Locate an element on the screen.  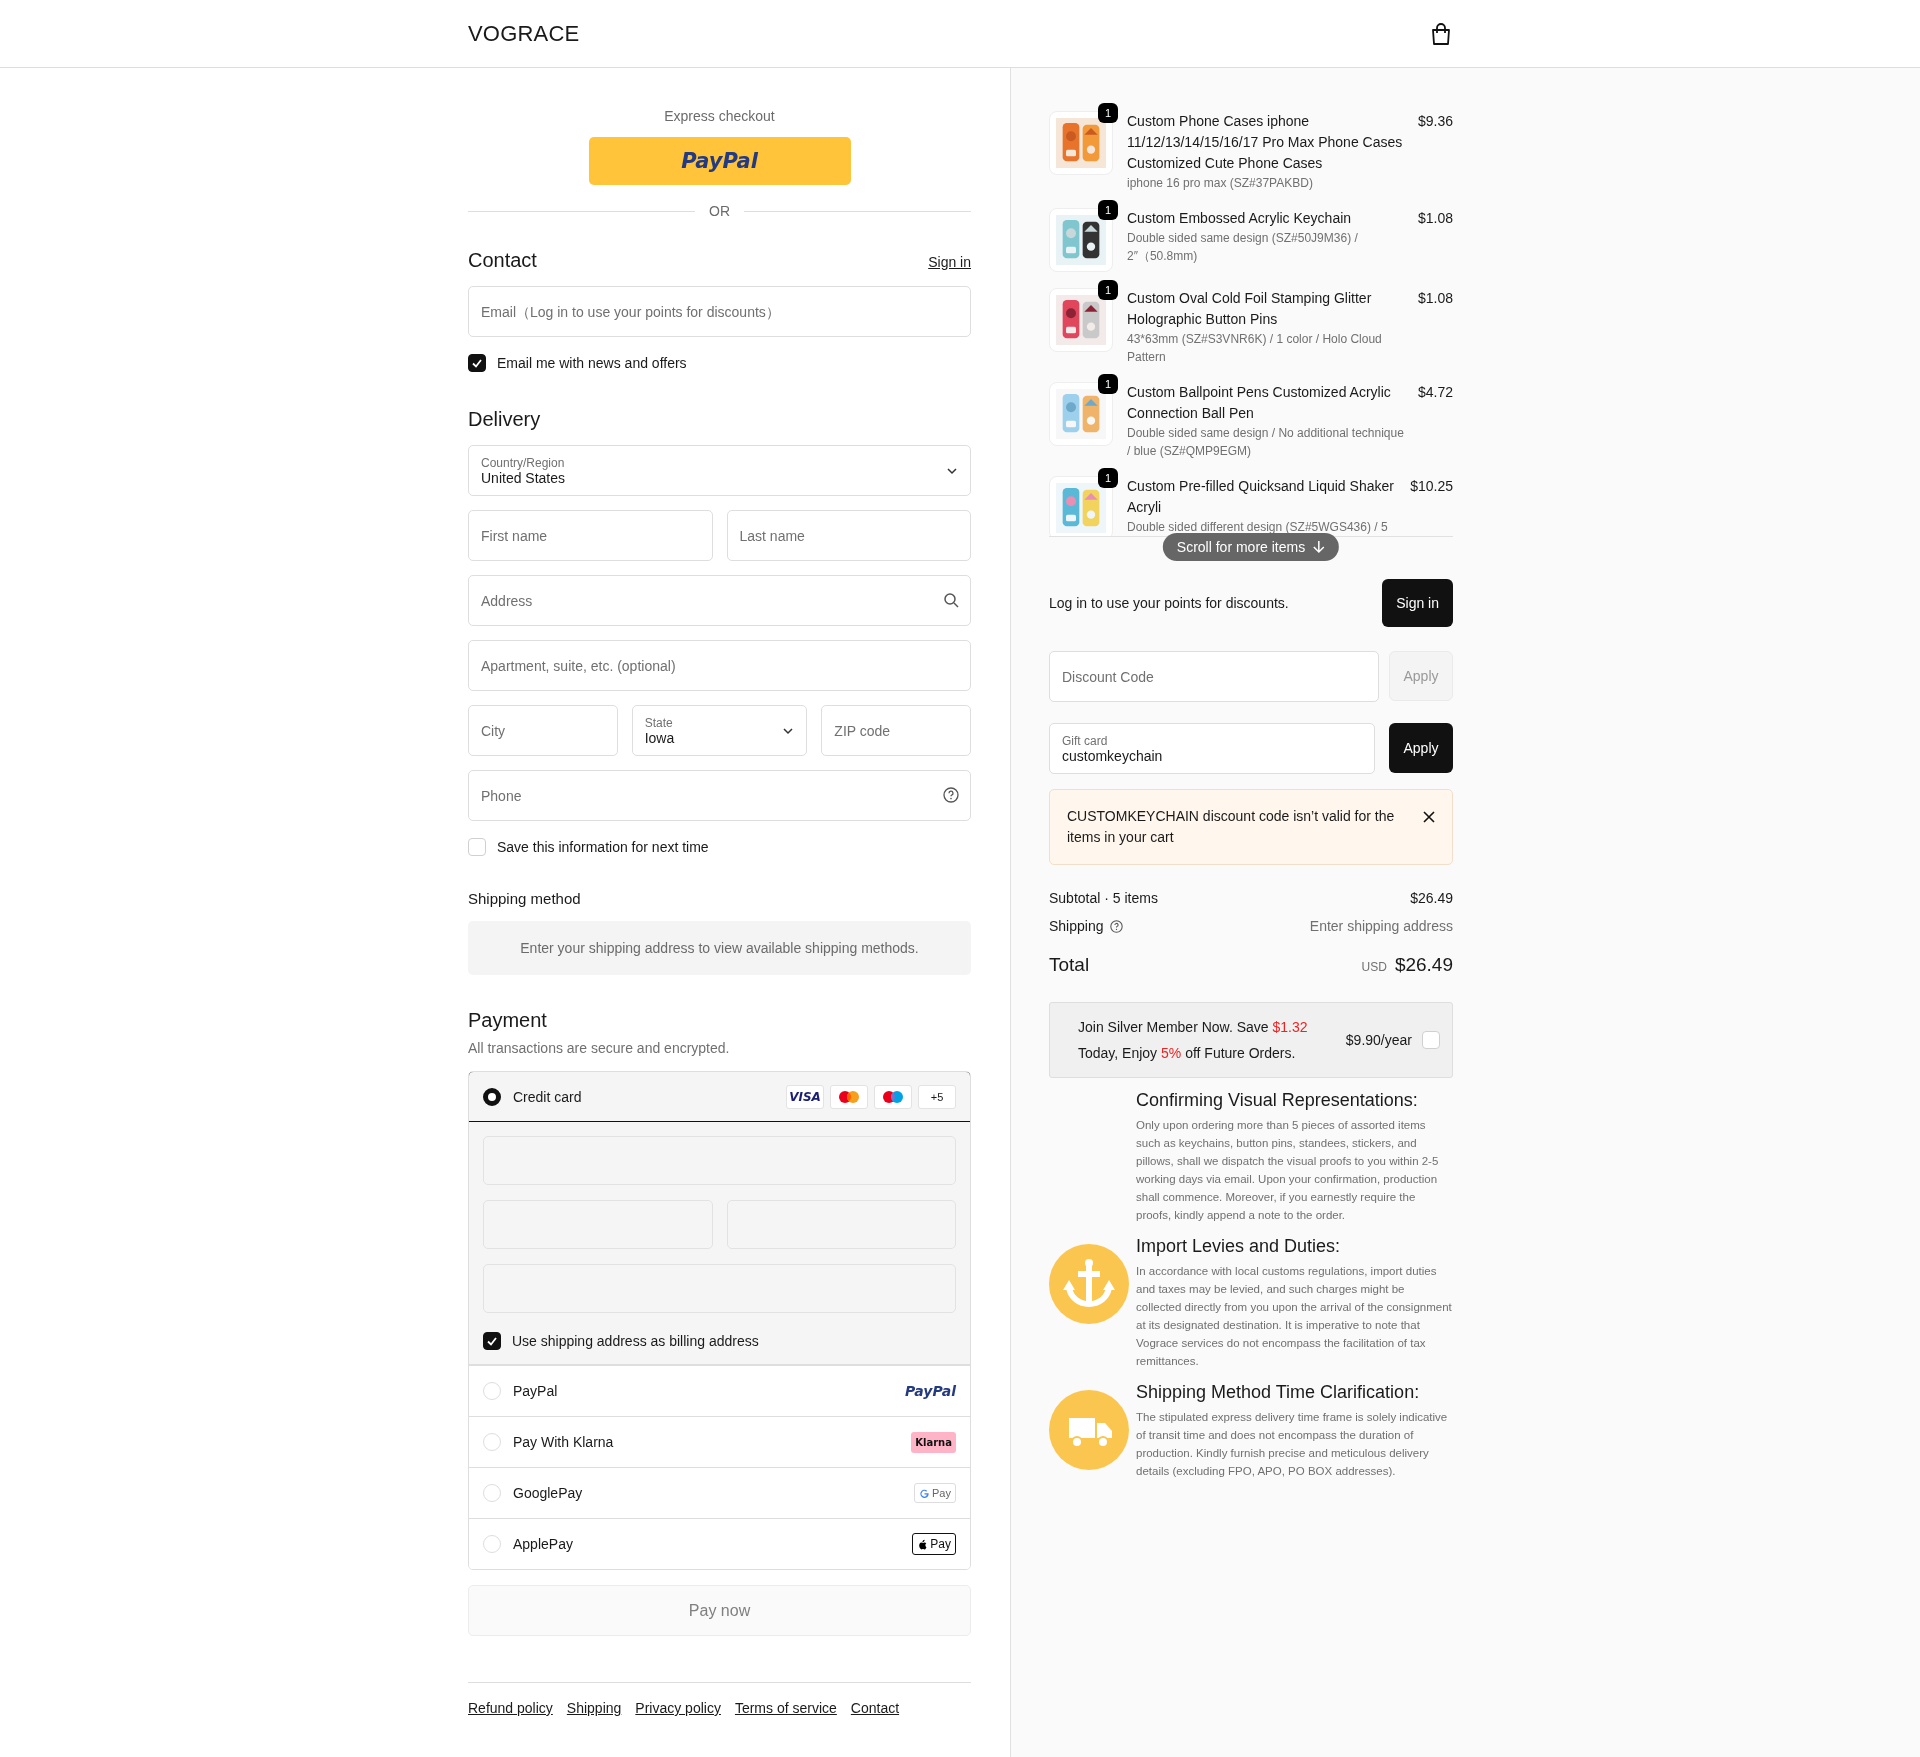
input-field: ZIP code is located at coordinates (896, 730).